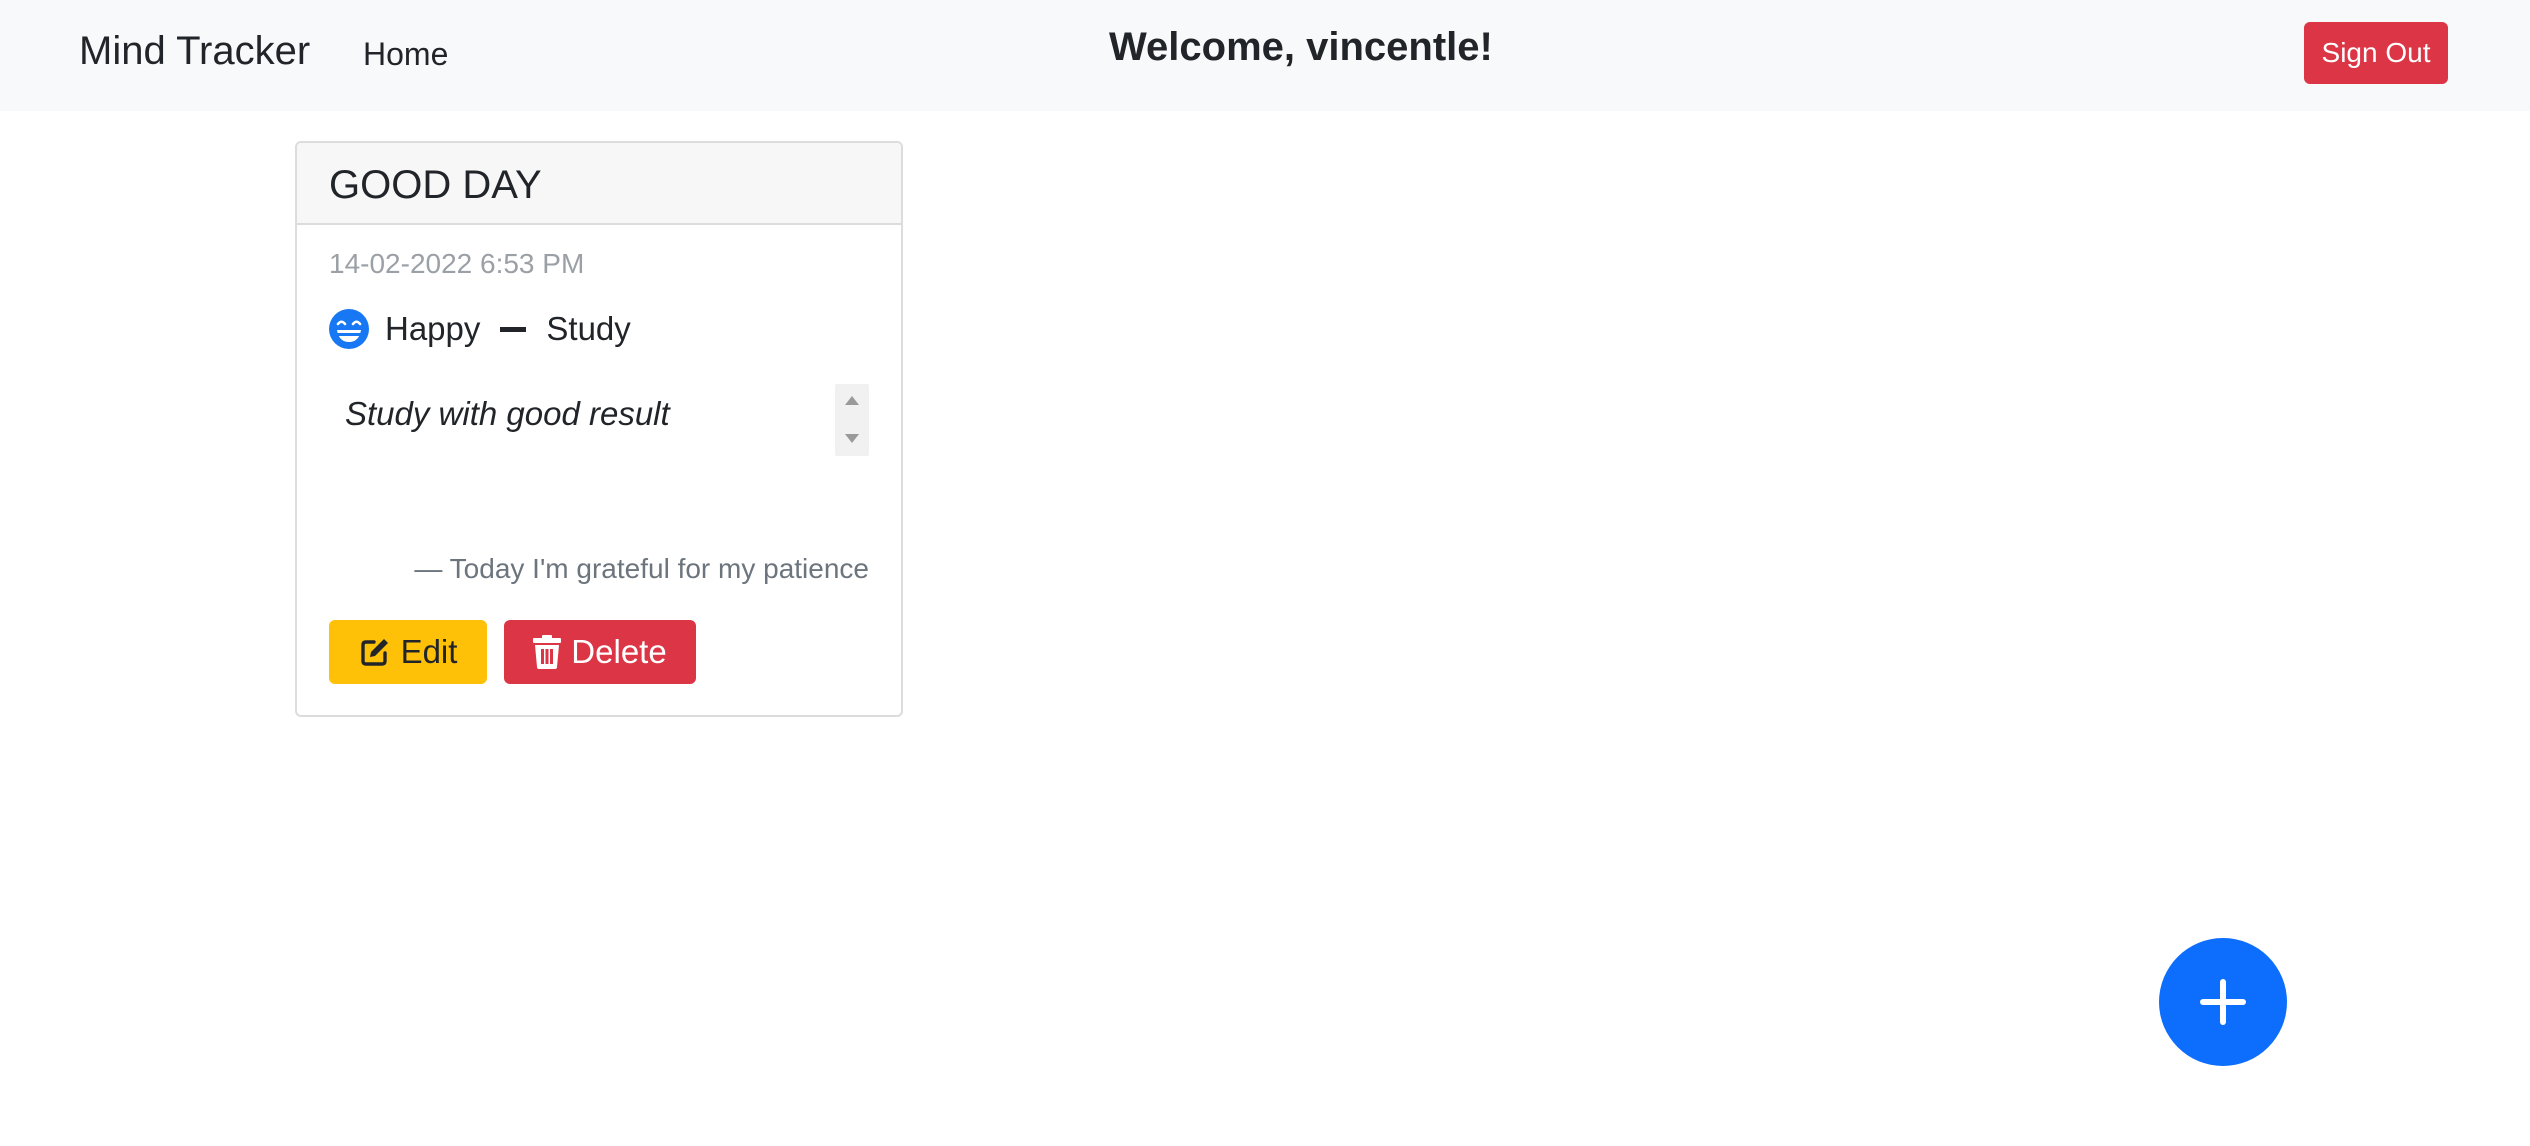 The width and height of the screenshot is (2530, 1146). What do you see at coordinates (547, 652) in the screenshot?
I see `trash-icon` at bounding box center [547, 652].